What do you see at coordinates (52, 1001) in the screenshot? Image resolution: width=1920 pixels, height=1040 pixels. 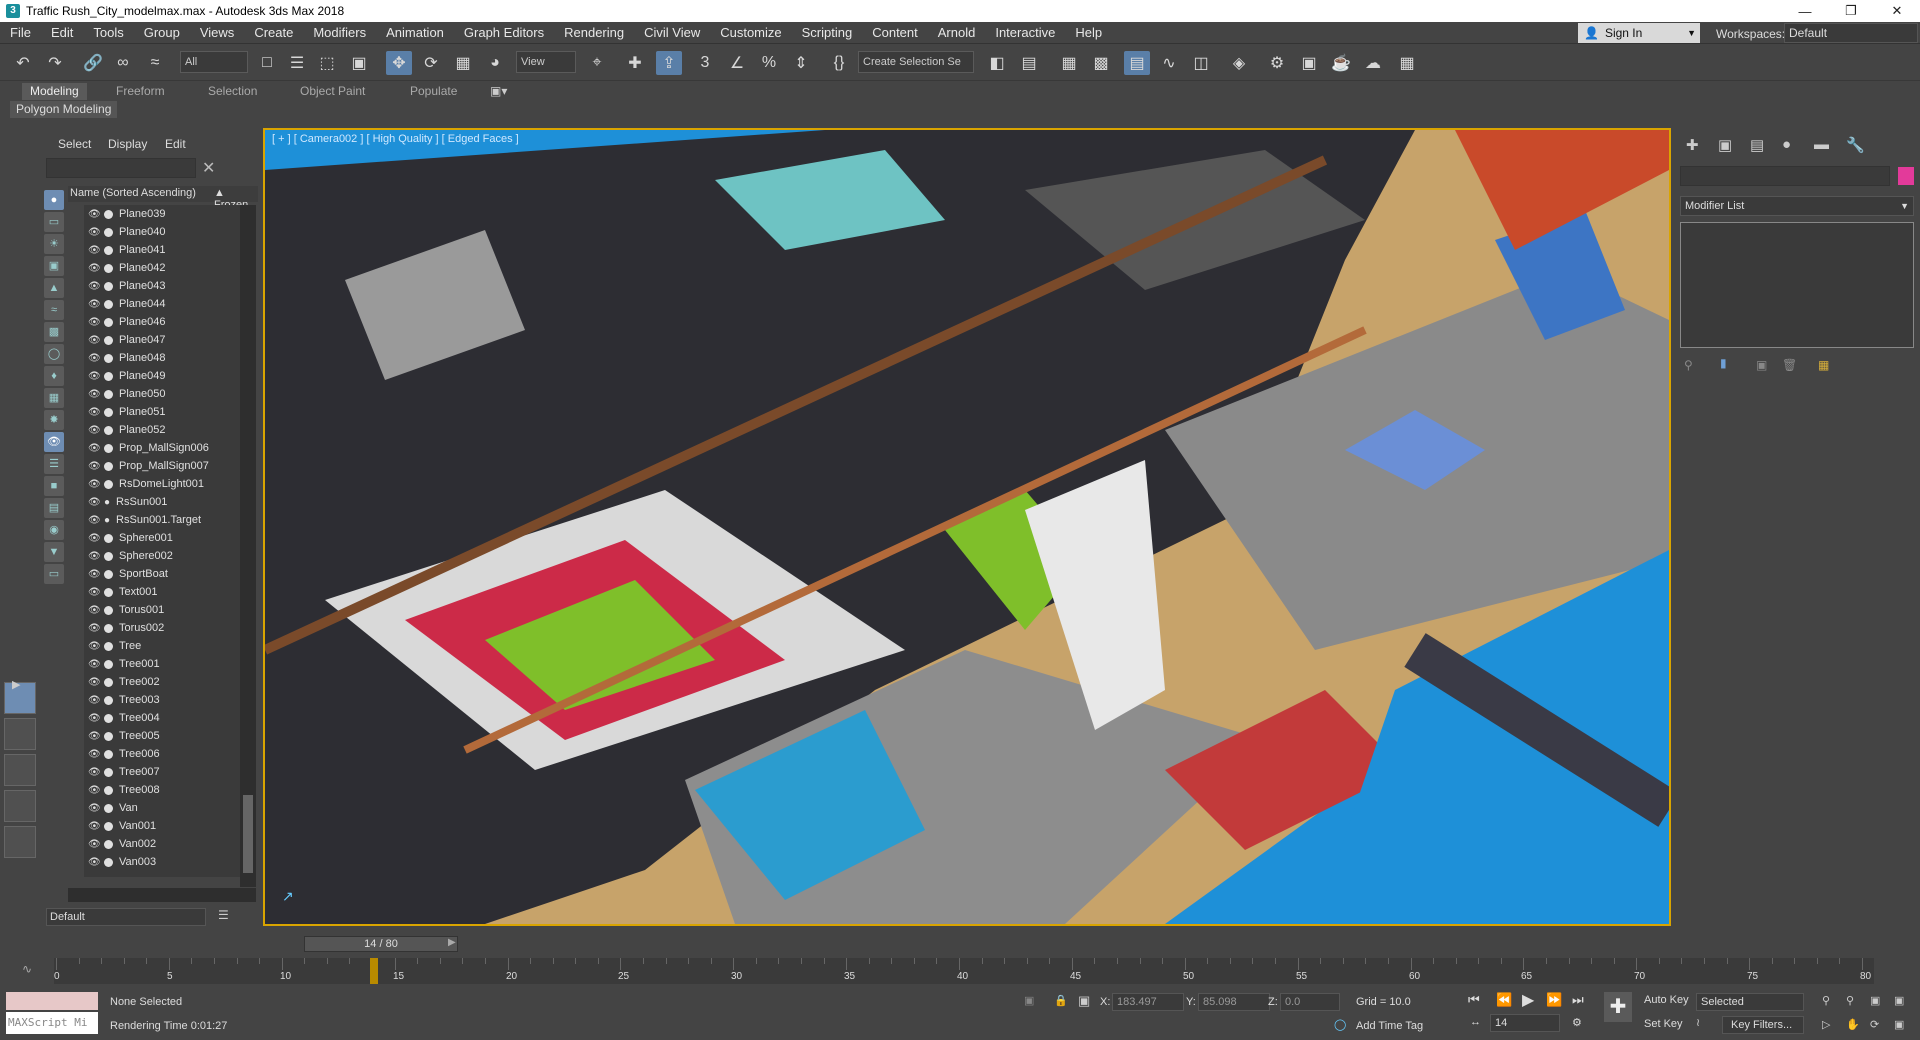 I see `maxscript-listener` at bounding box center [52, 1001].